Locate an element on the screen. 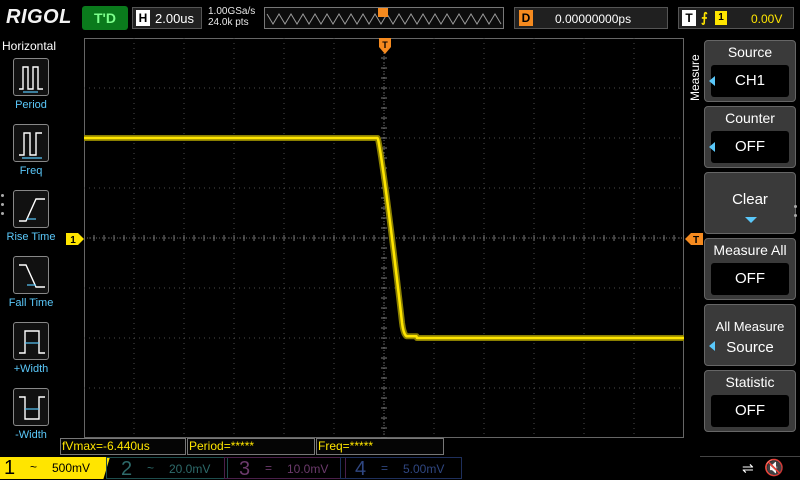 The height and width of the screenshot is (480, 800). measure-all-label: Measure All is located at coordinates (750, 250).